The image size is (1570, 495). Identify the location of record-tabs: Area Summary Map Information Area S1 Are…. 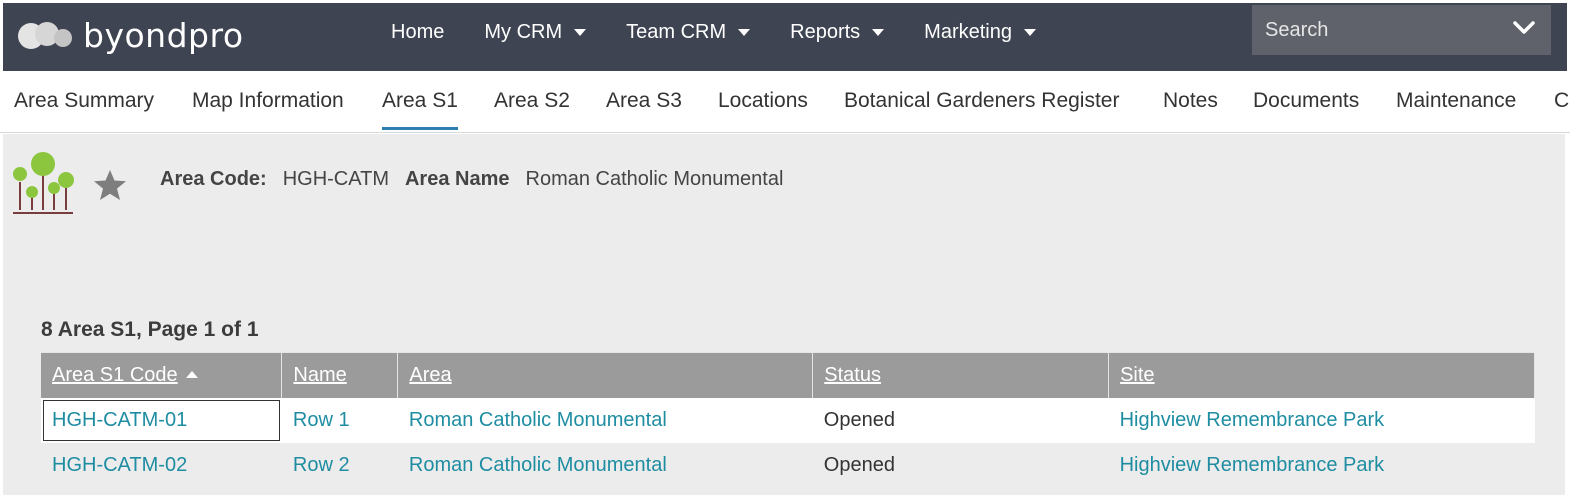
(785, 102).